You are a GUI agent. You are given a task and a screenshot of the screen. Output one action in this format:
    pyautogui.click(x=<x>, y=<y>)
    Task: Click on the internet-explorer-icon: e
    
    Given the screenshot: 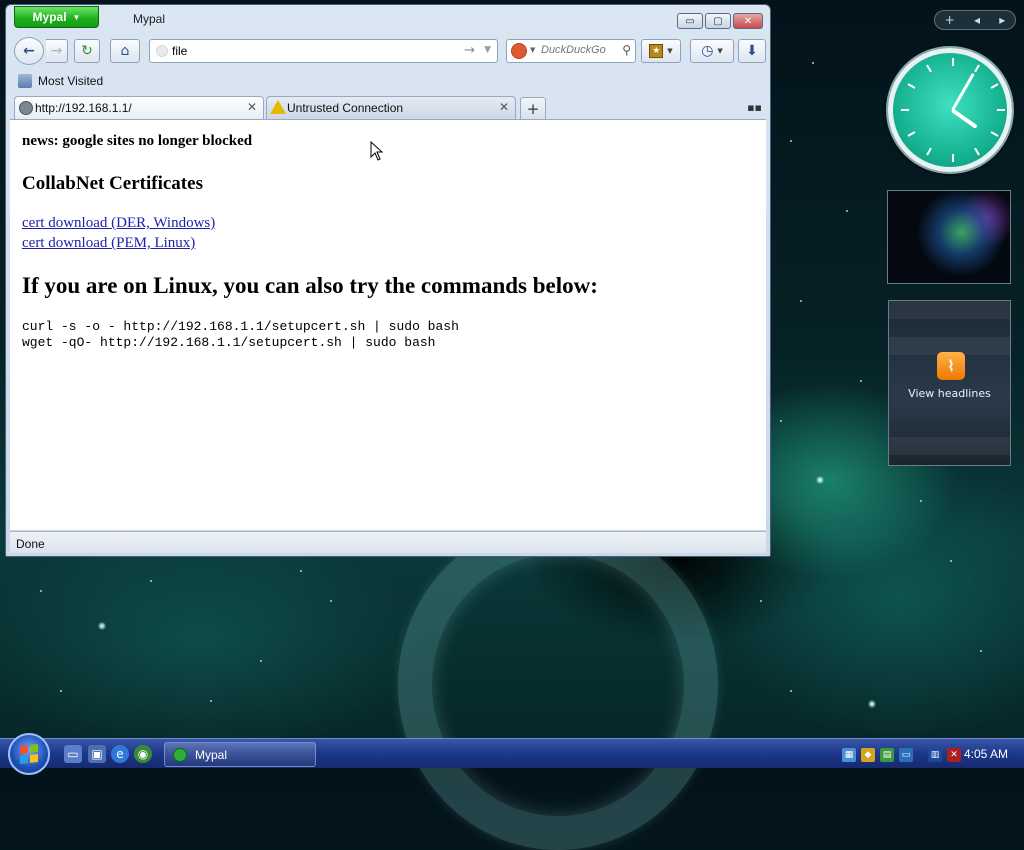 What is the action you would take?
    pyautogui.click(x=120, y=754)
    